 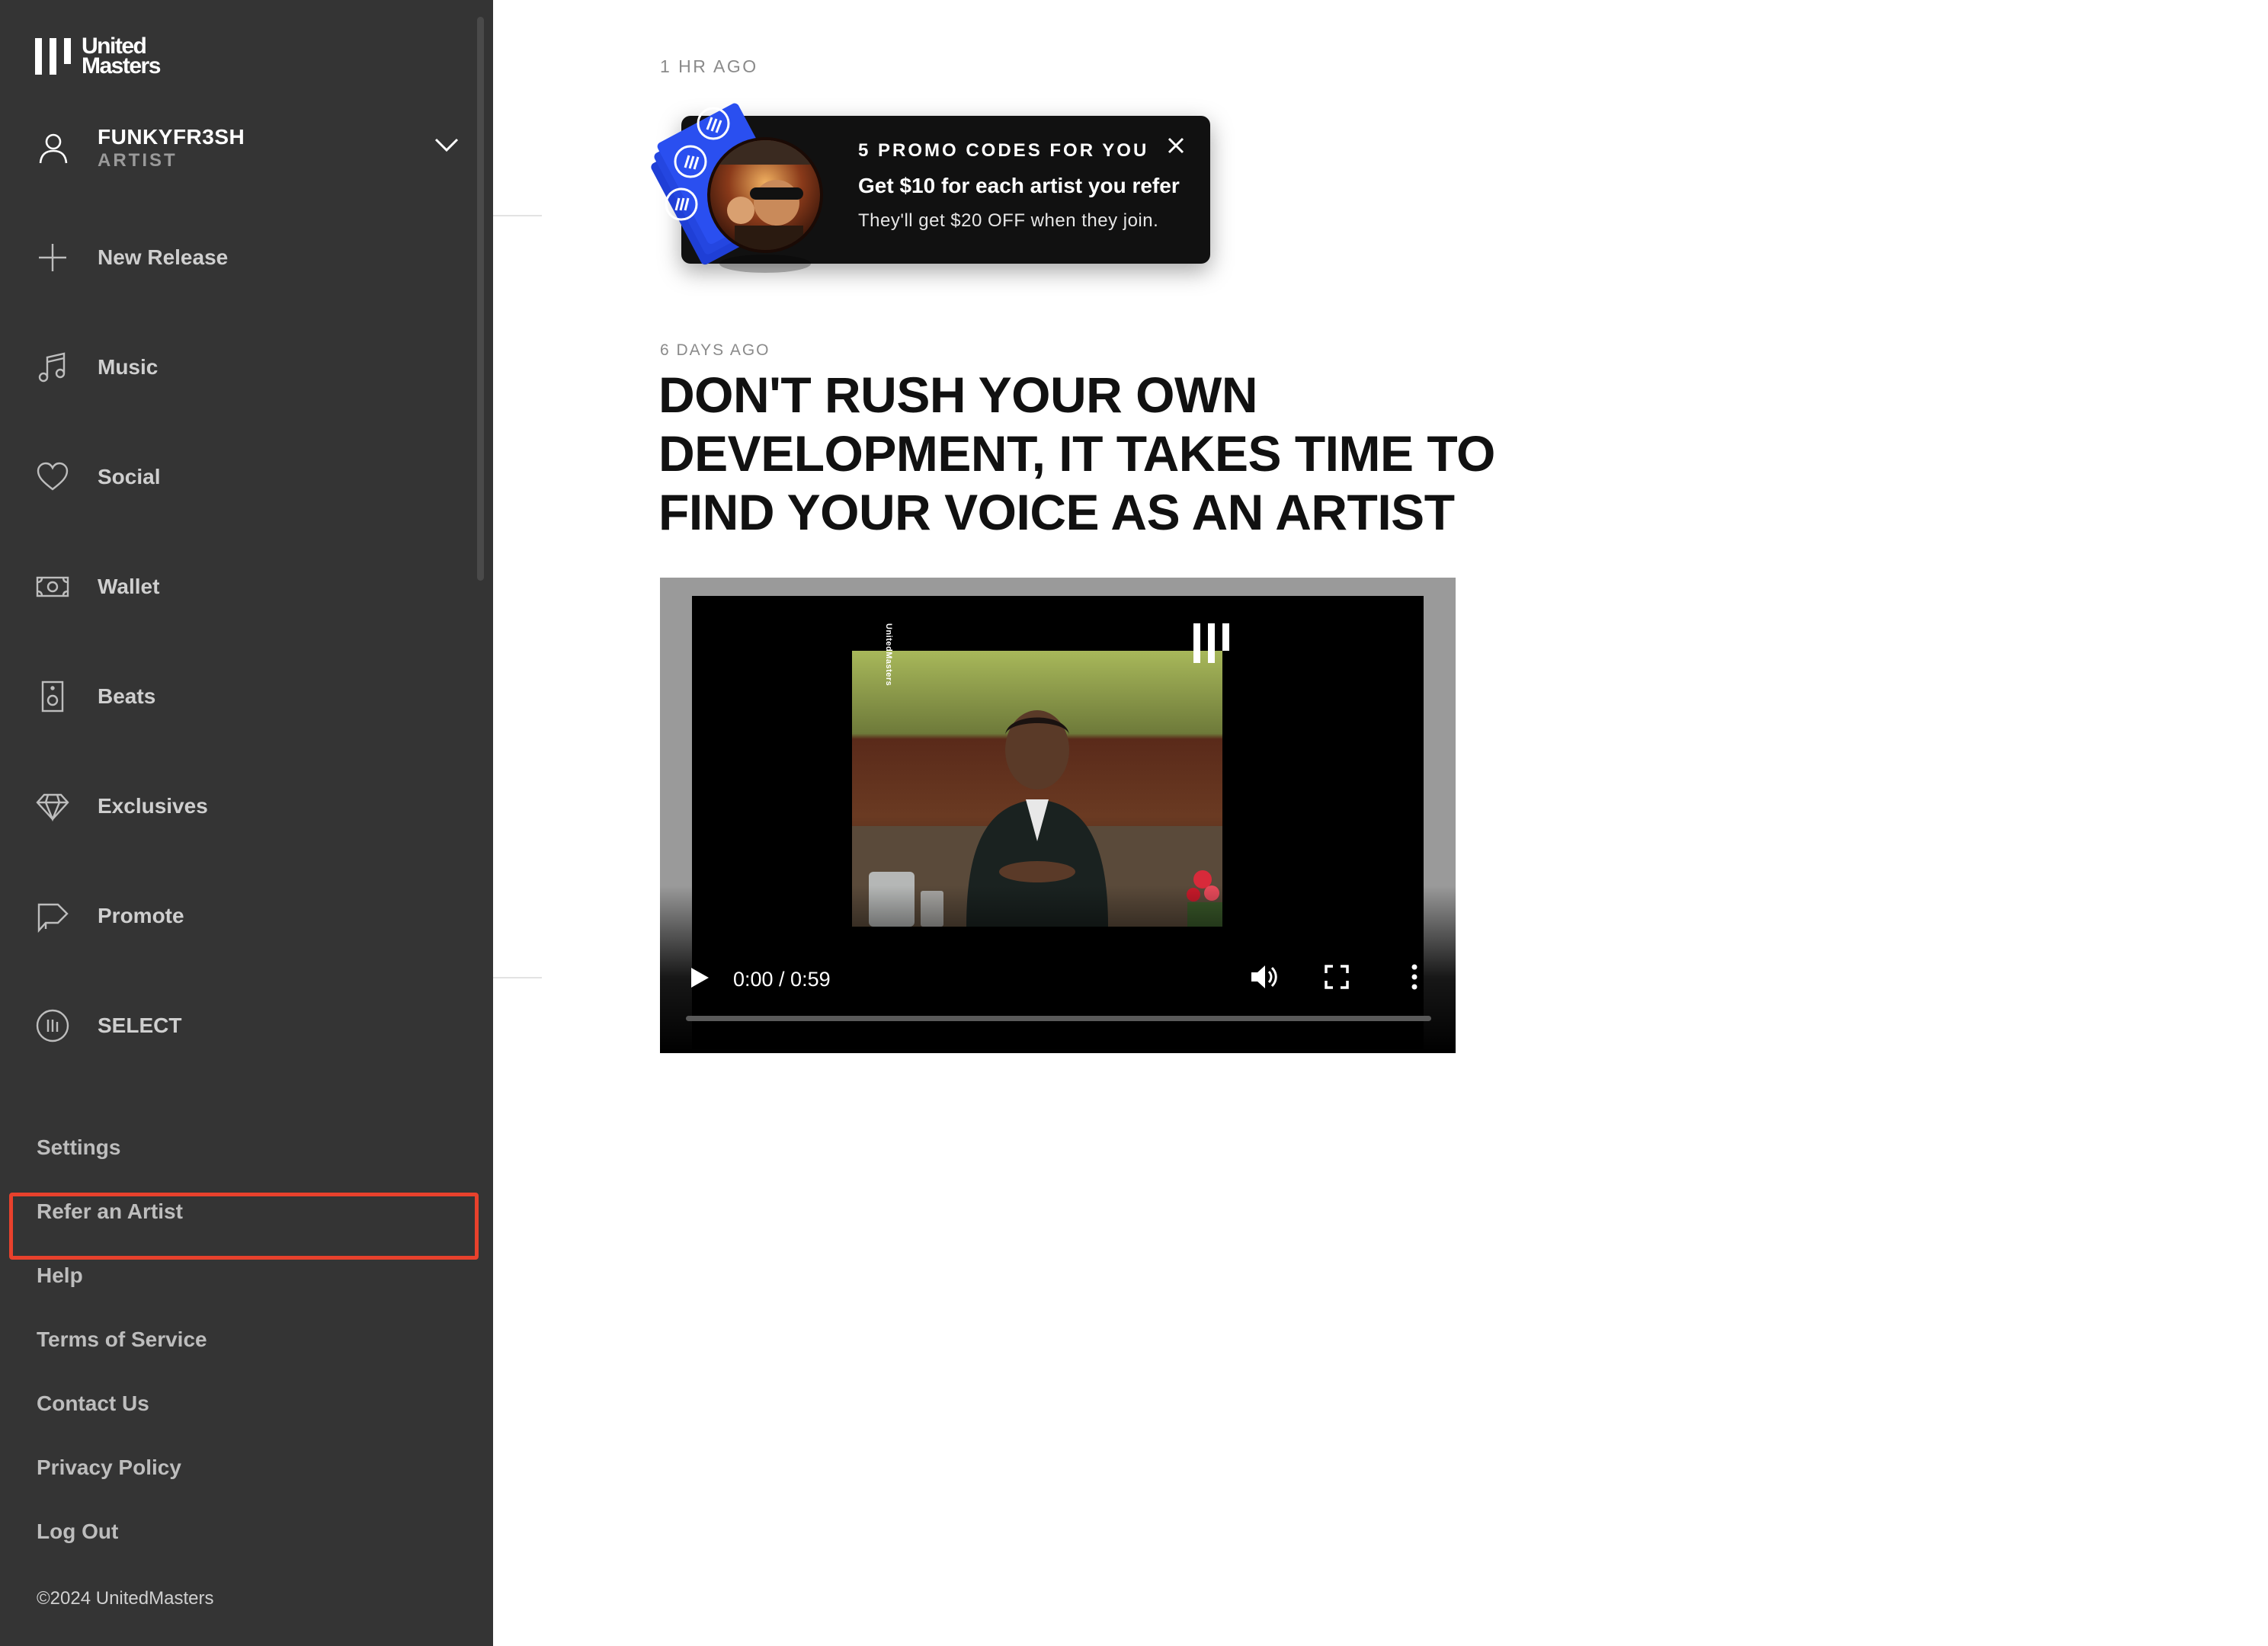 I want to click on settings-link: Settings, so click(x=78, y=1147).